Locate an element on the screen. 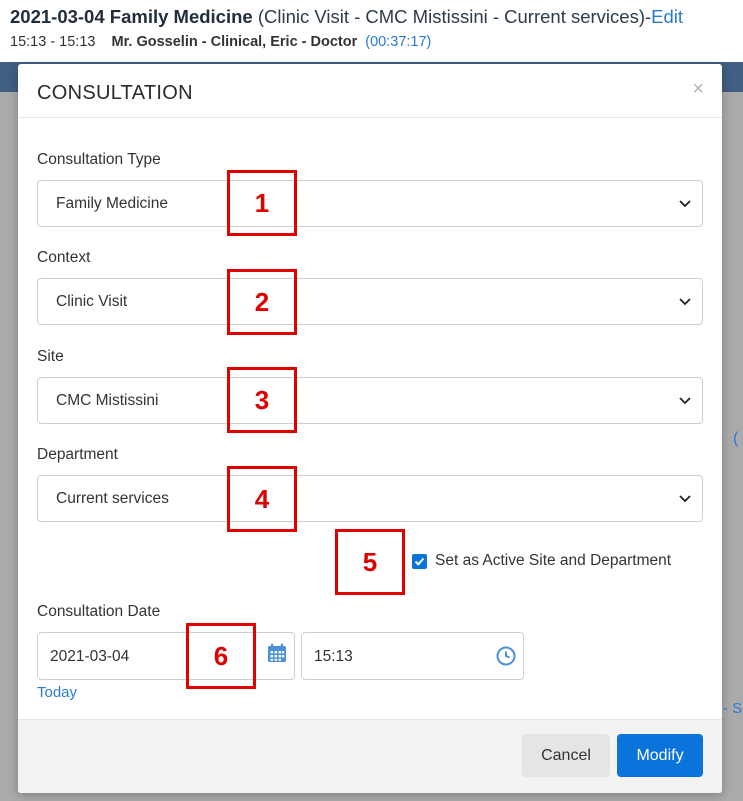  header-date: 2021-03-04 is located at coordinates (57, 16).